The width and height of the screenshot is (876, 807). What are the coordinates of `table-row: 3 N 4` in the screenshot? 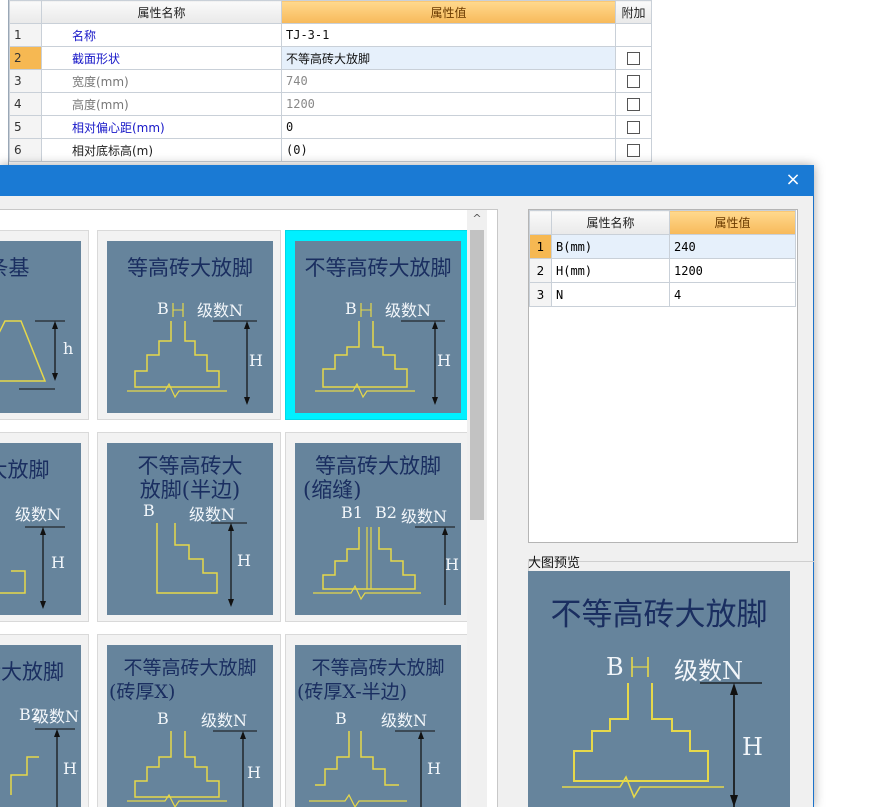 It's located at (662, 294).